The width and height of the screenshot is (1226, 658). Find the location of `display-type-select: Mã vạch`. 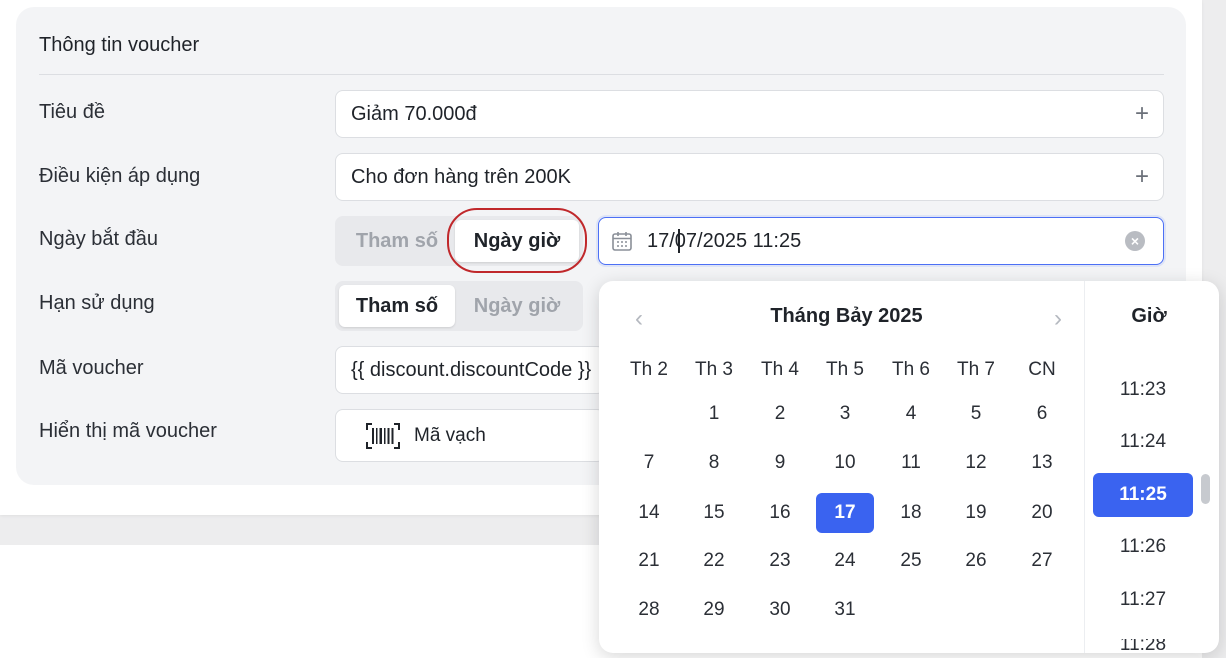

display-type-select: Mã vạch is located at coordinates (470, 435).